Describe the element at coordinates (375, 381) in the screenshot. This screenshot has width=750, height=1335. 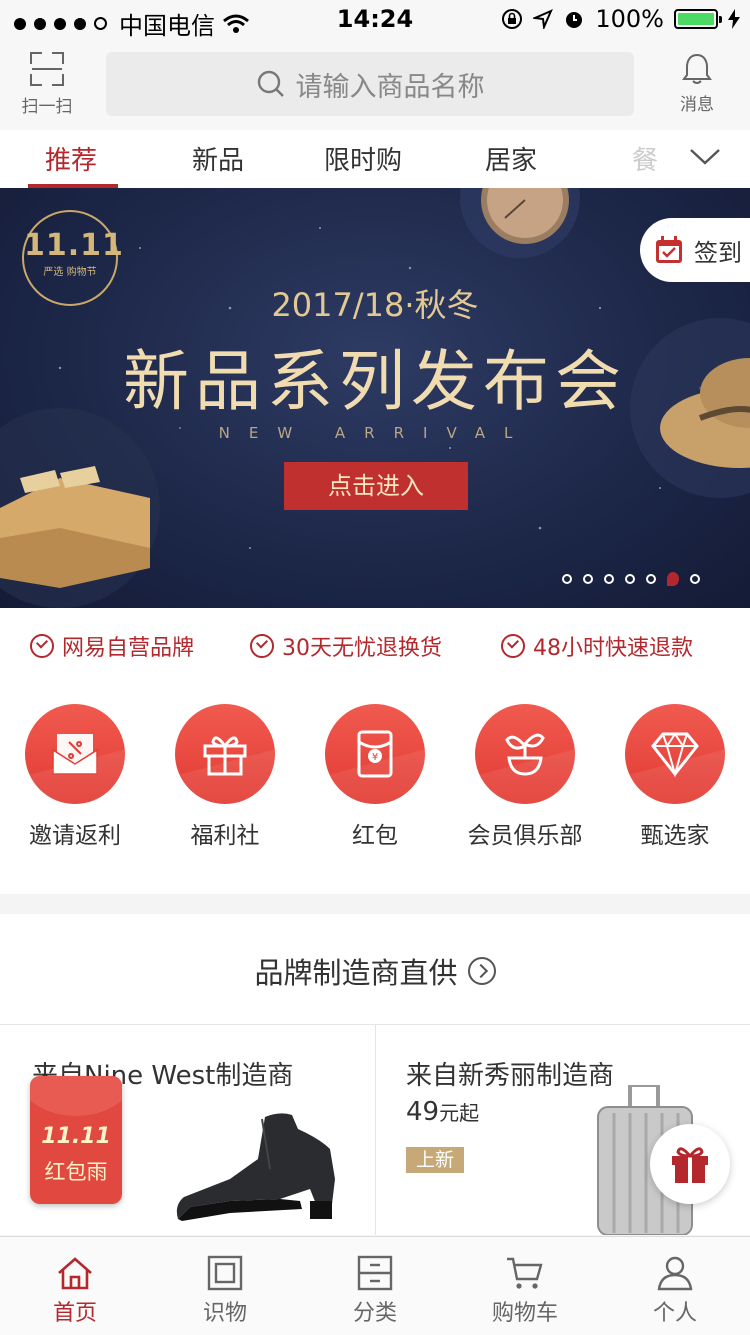
I see `banner-title: 新品系列发布会` at that location.